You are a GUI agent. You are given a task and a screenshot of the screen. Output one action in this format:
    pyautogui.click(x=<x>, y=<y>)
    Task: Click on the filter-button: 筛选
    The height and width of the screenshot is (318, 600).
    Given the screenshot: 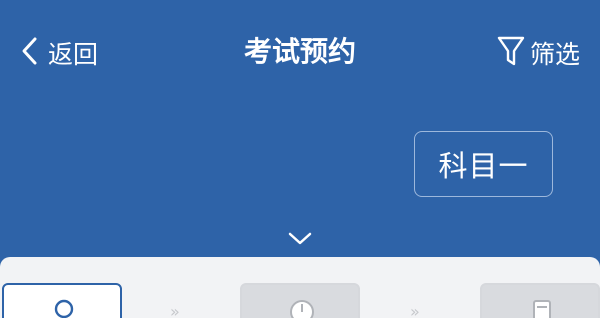 What is the action you would take?
    pyautogui.click(x=538, y=53)
    